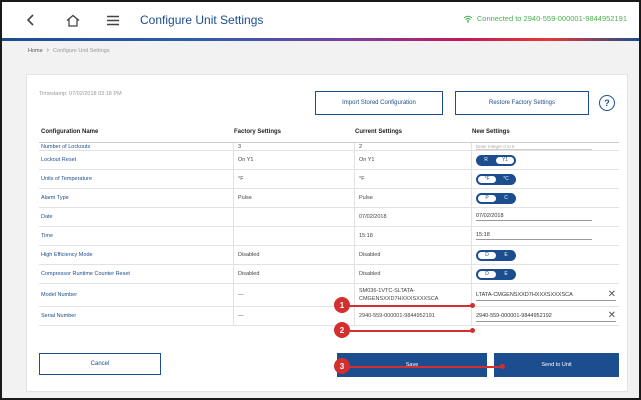 The width and height of the screenshot is (641, 400). Describe the element at coordinates (294, 160) in the screenshot. I see `row-factory: On Y1` at that location.